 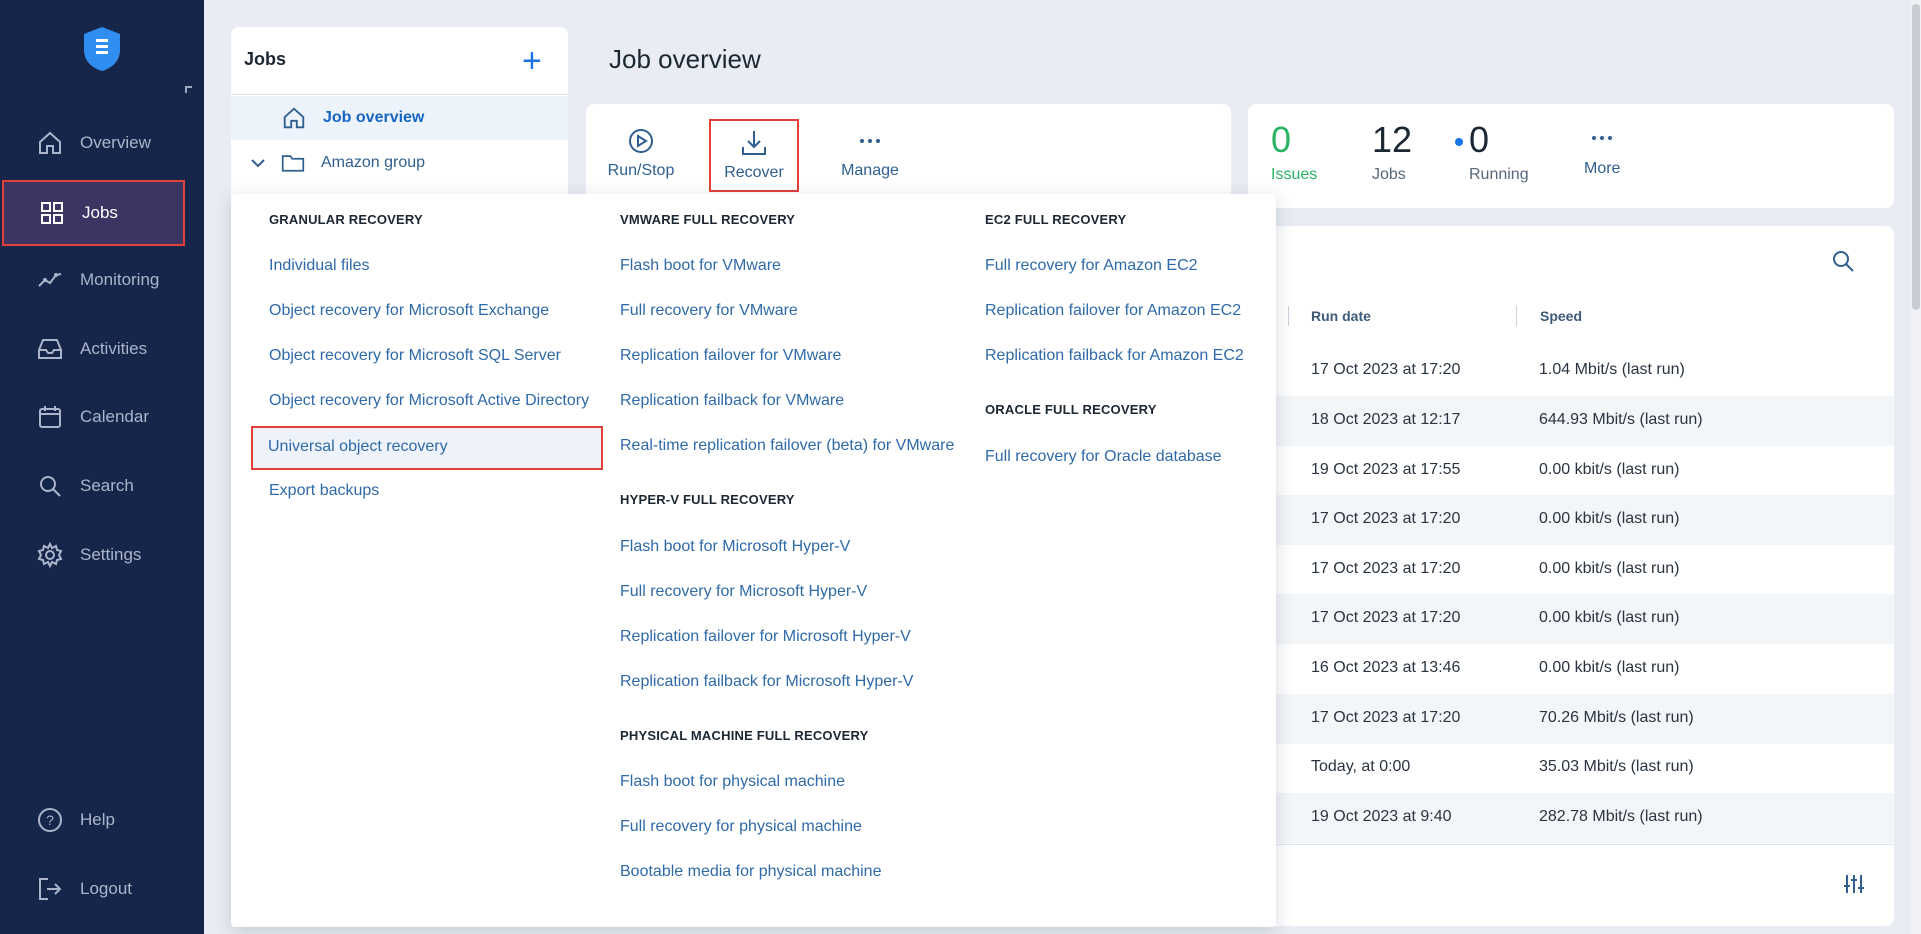 What do you see at coordinates (1479, 139) in the screenshot?
I see `running-count: 0` at bounding box center [1479, 139].